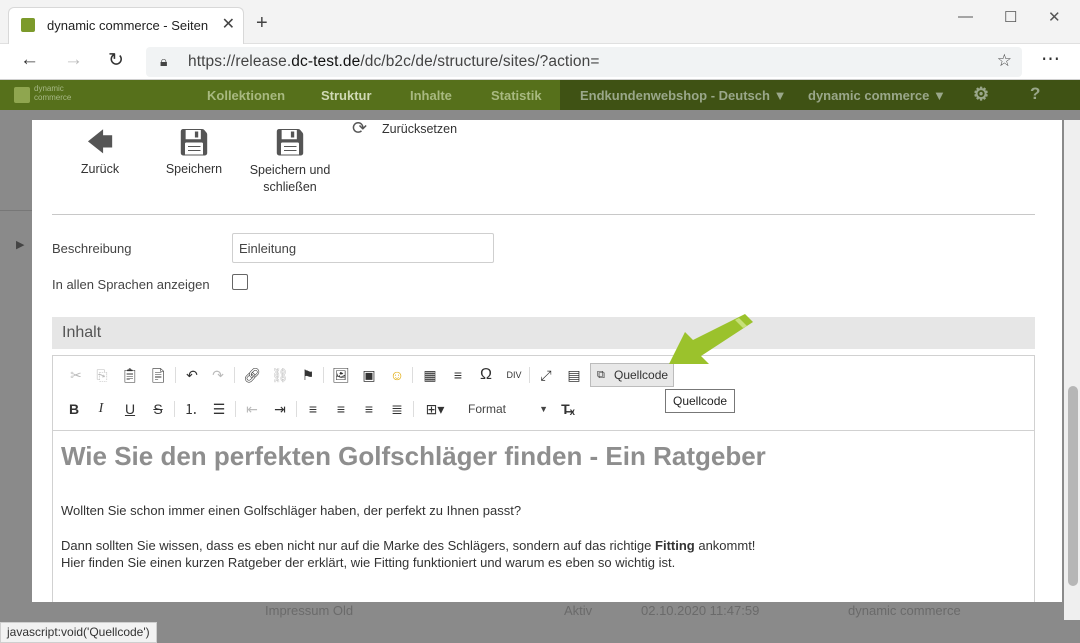 Image resolution: width=1080 pixels, height=643 pixels. What do you see at coordinates (341, 375) in the screenshot?
I see `image-icon: 🖼︎` at bounding box center [341, 375].